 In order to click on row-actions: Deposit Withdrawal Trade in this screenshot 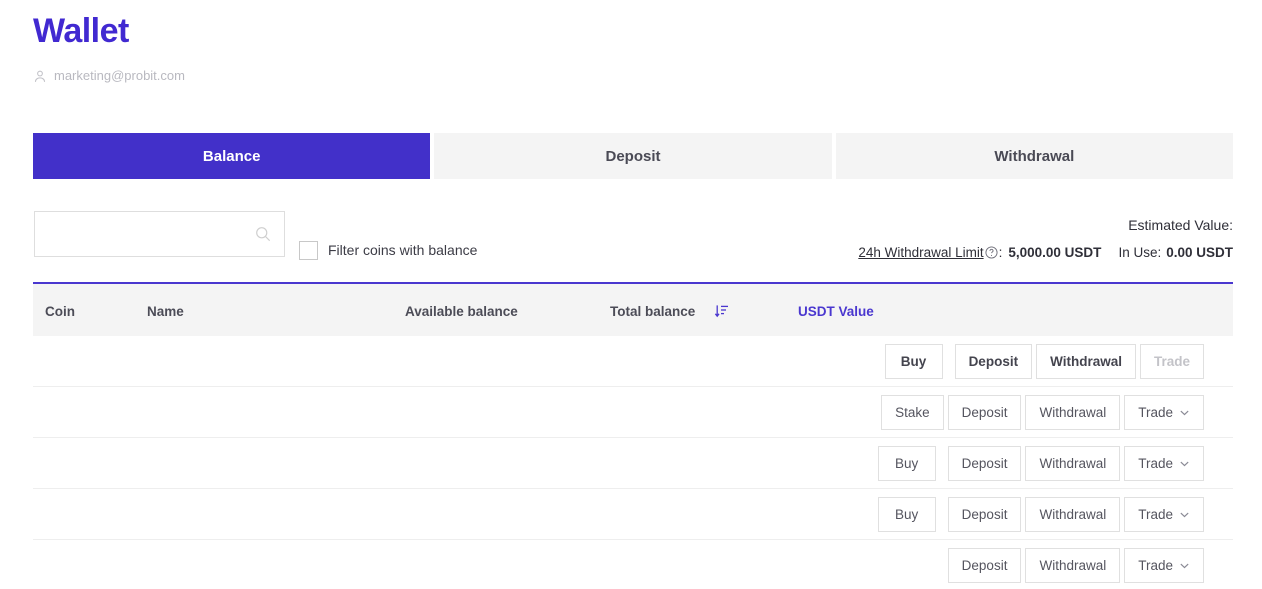, I will do `click(1090, 564)`.